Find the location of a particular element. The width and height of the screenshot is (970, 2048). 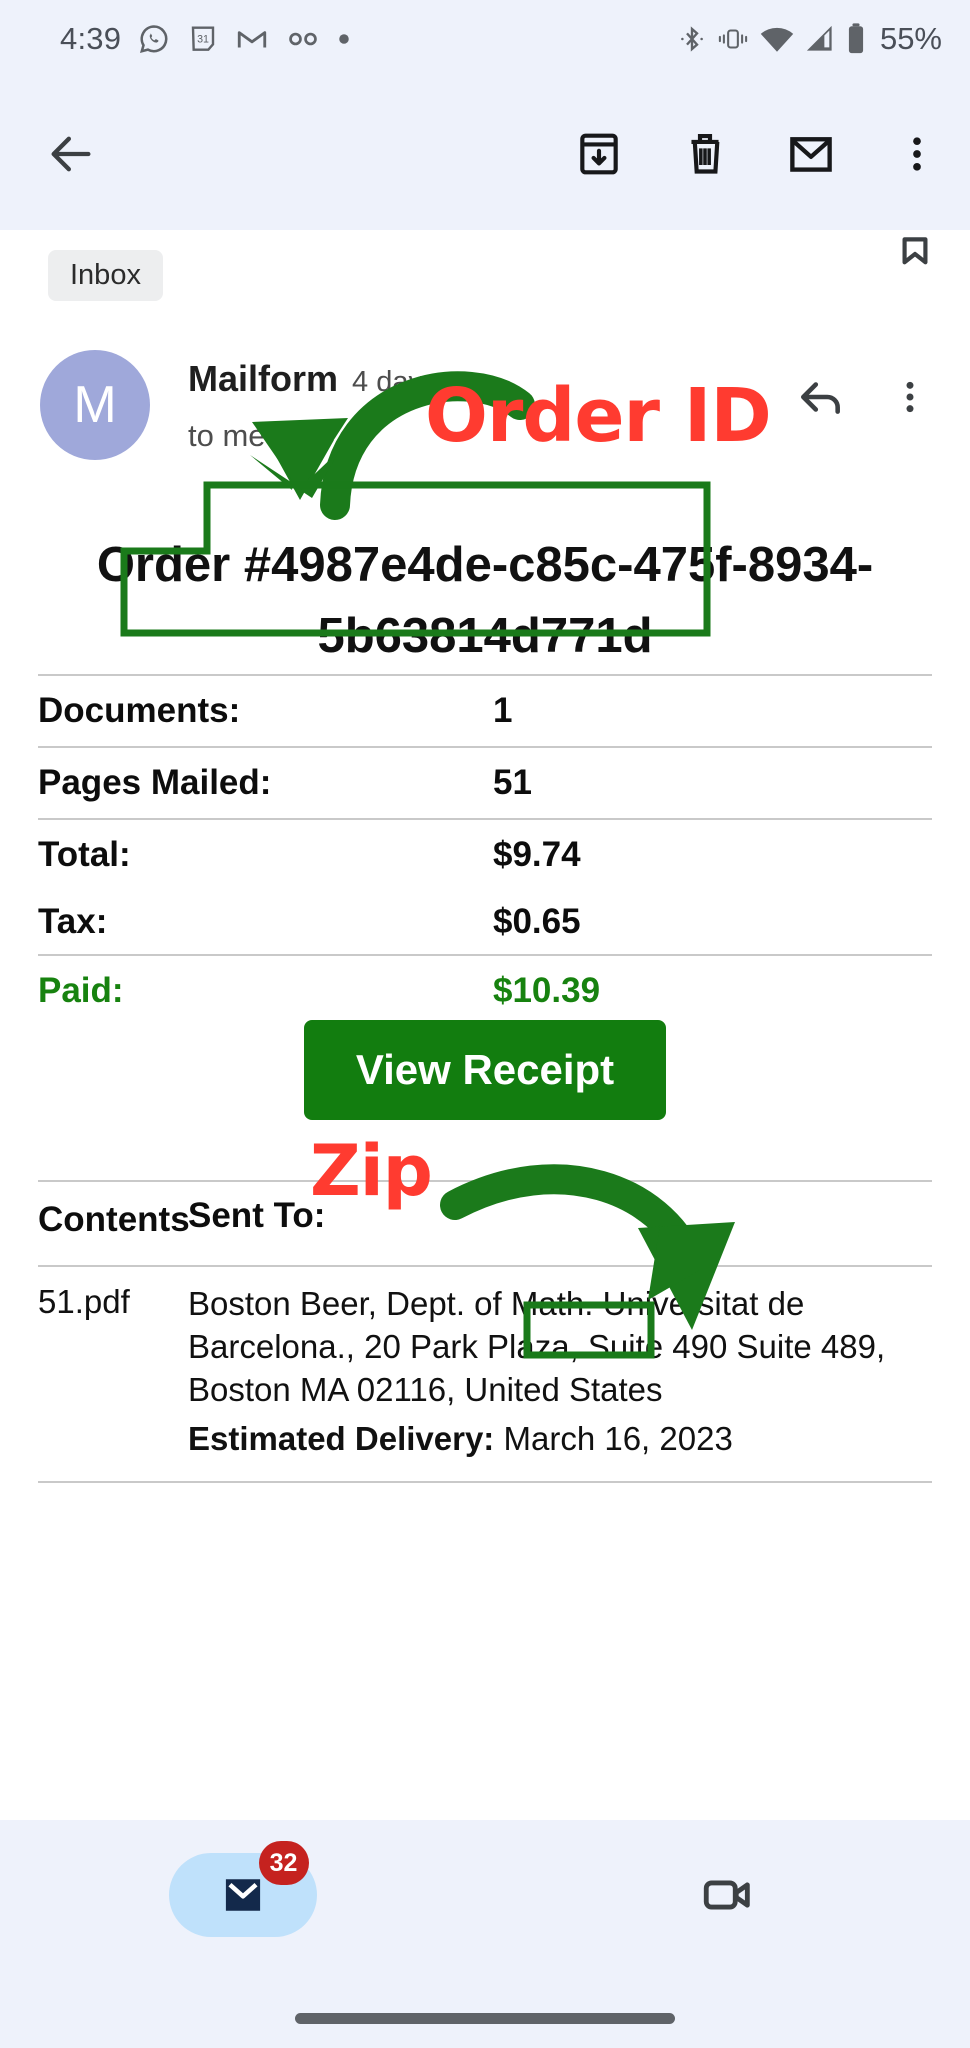

table-row: Pages Mailed: 51 is located at coordinates (485, 782).